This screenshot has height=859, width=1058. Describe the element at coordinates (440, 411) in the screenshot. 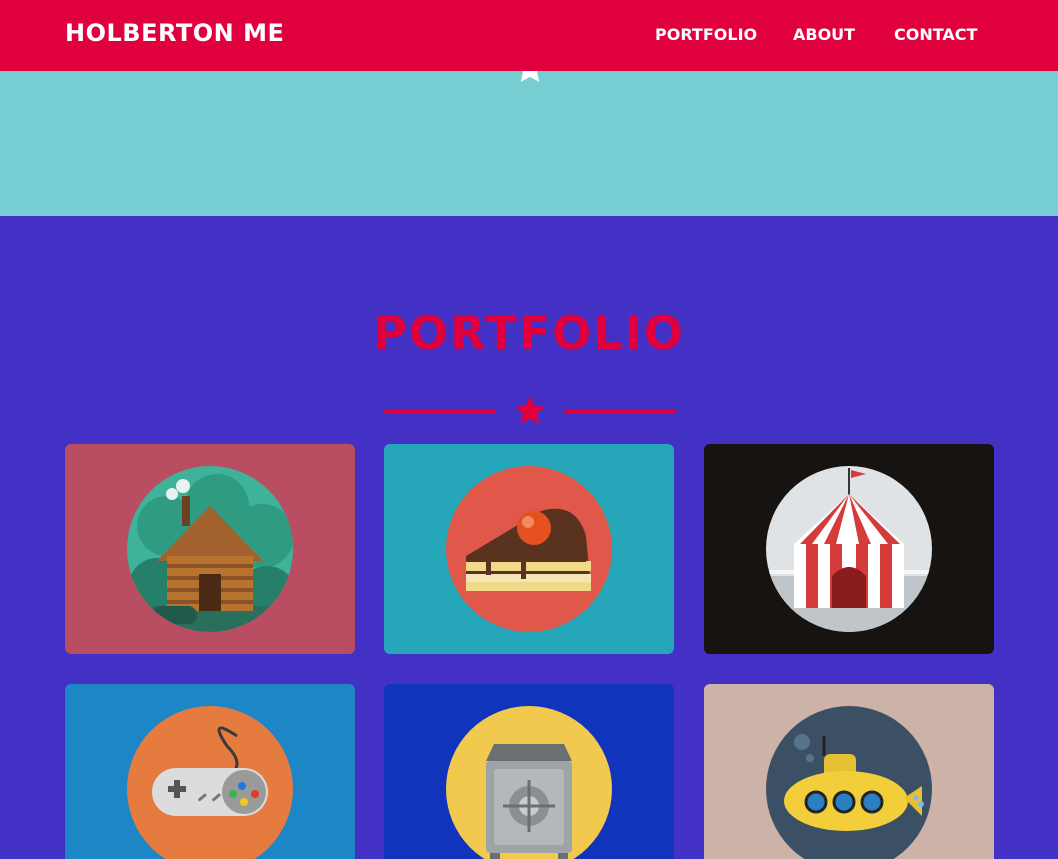

I see `divider-line-left` at that location.